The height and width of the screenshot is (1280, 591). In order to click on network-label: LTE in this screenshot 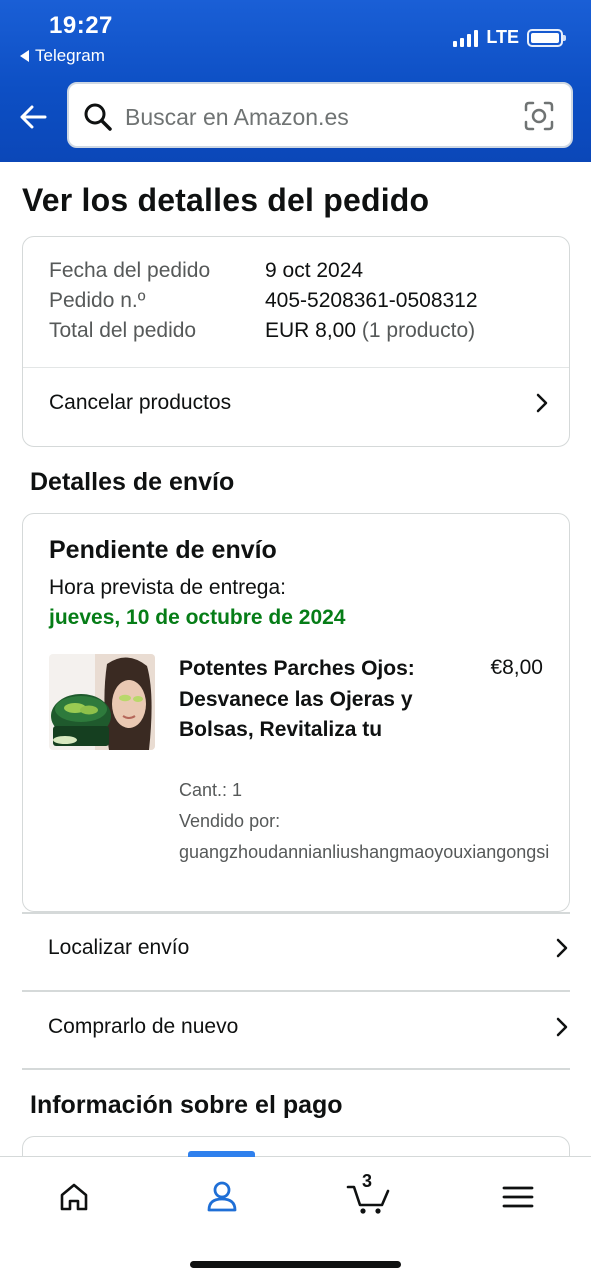, I will do `click(502, 37)`.